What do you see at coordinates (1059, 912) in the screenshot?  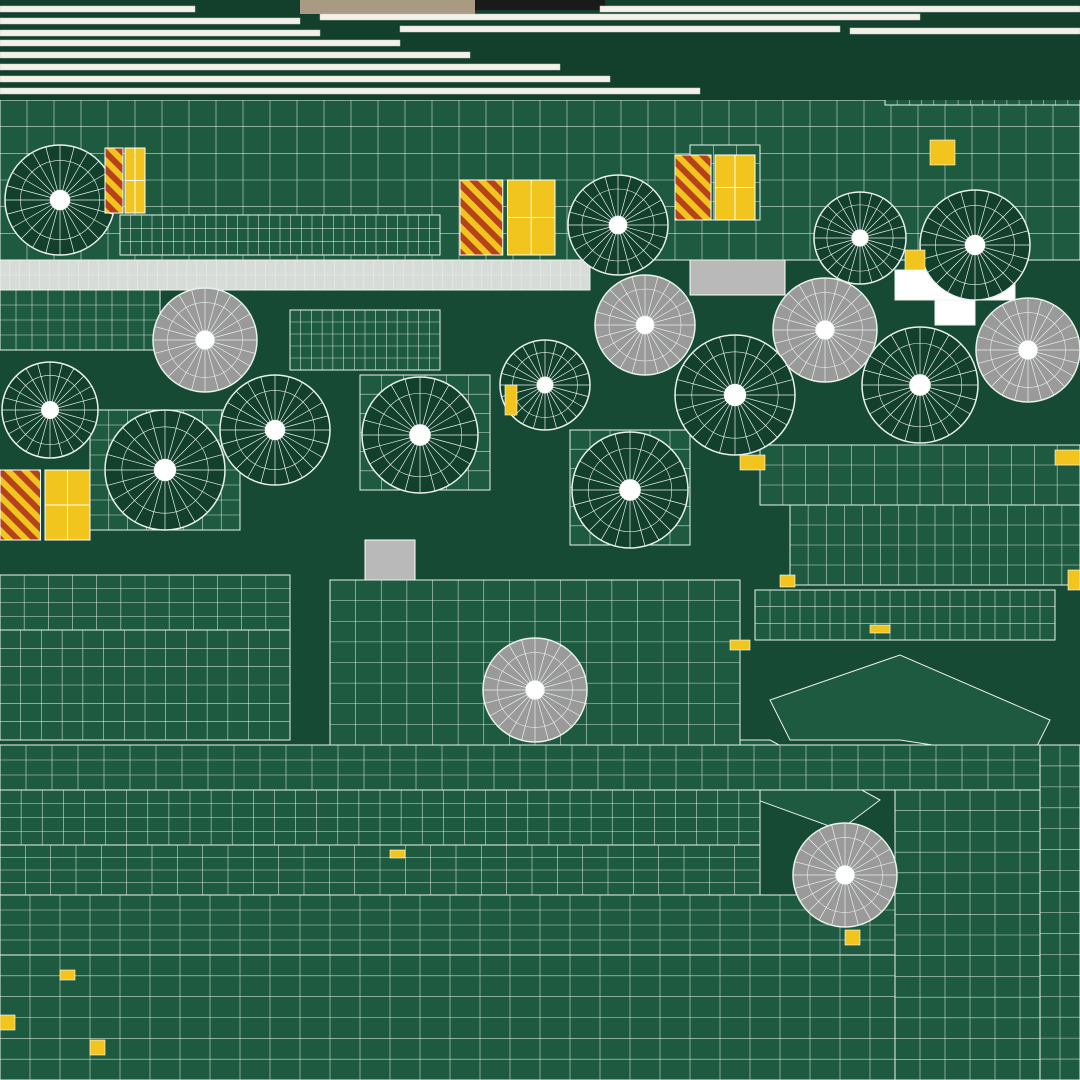 I see `right-edge-strip` at bounding box center [1059, 912].